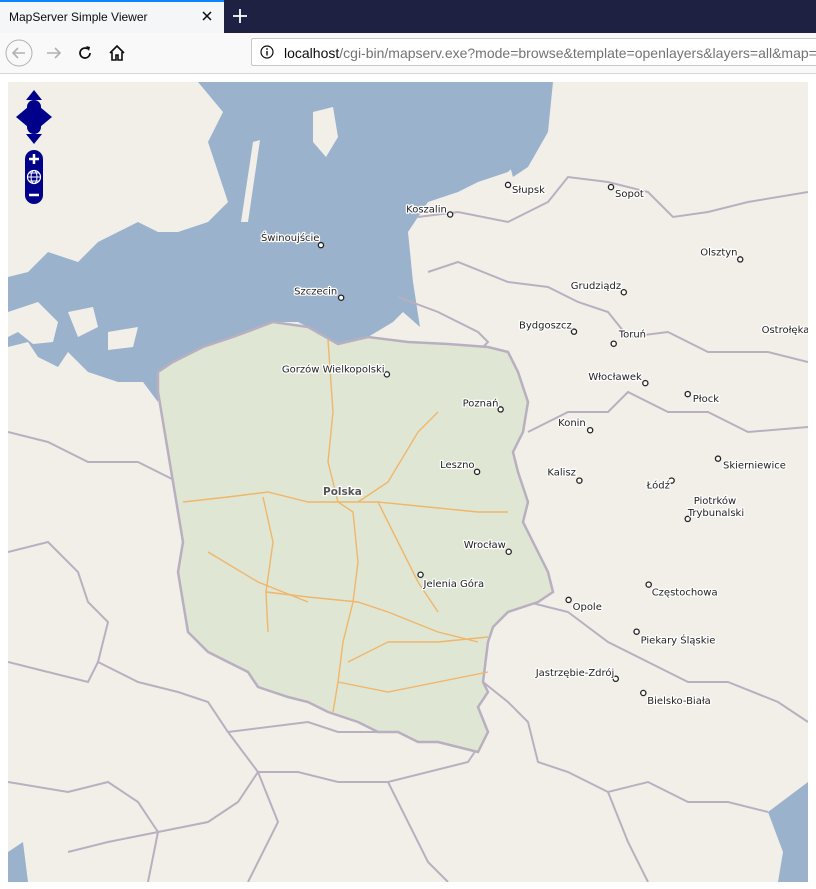 The width and height of the screenshot is (816, 889). I want to click on city-label: Kalisz, so click(561, 473).